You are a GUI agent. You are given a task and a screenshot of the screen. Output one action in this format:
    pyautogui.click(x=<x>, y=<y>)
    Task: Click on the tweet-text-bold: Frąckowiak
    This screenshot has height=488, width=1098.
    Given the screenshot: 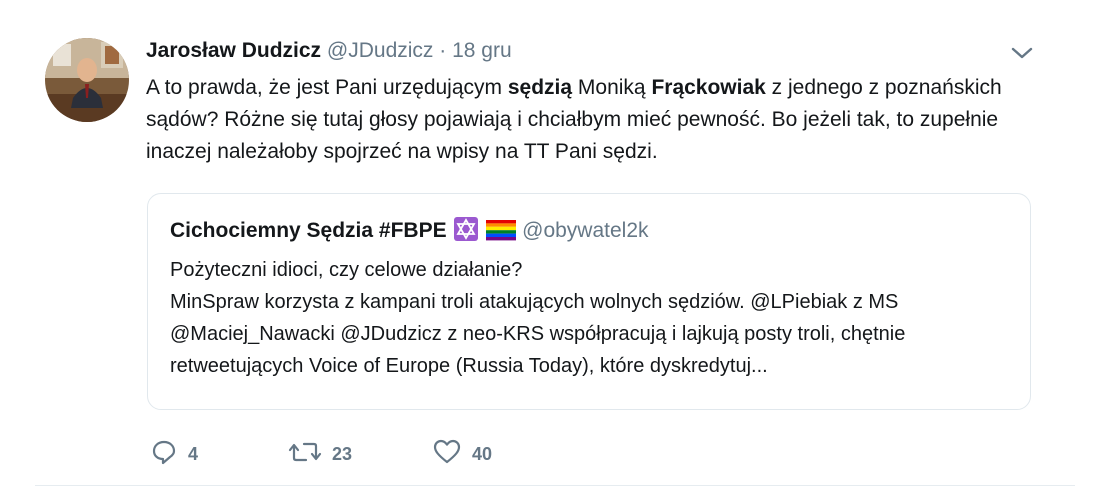 What is the action you would take?
    pyautogui.click(x=708, y=87)
    